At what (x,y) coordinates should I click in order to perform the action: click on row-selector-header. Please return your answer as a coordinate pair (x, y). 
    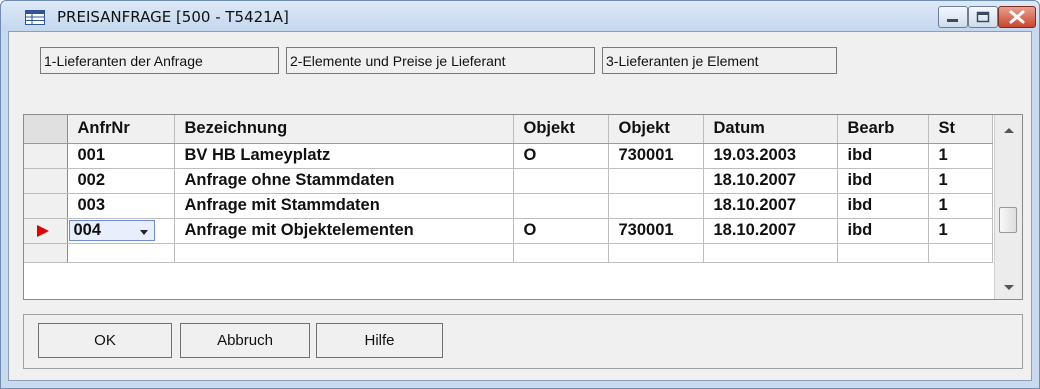
    Looking at the image, I should click on (46, 129).